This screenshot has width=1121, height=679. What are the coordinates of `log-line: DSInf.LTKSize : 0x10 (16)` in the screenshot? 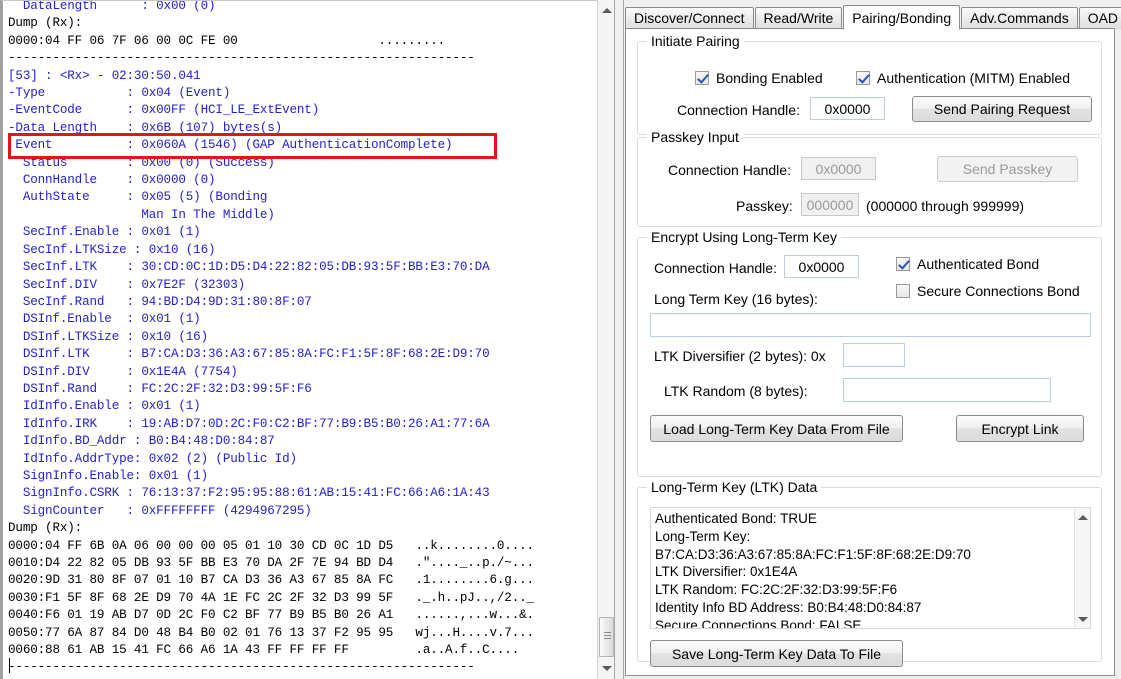 It's located at (108, 336).